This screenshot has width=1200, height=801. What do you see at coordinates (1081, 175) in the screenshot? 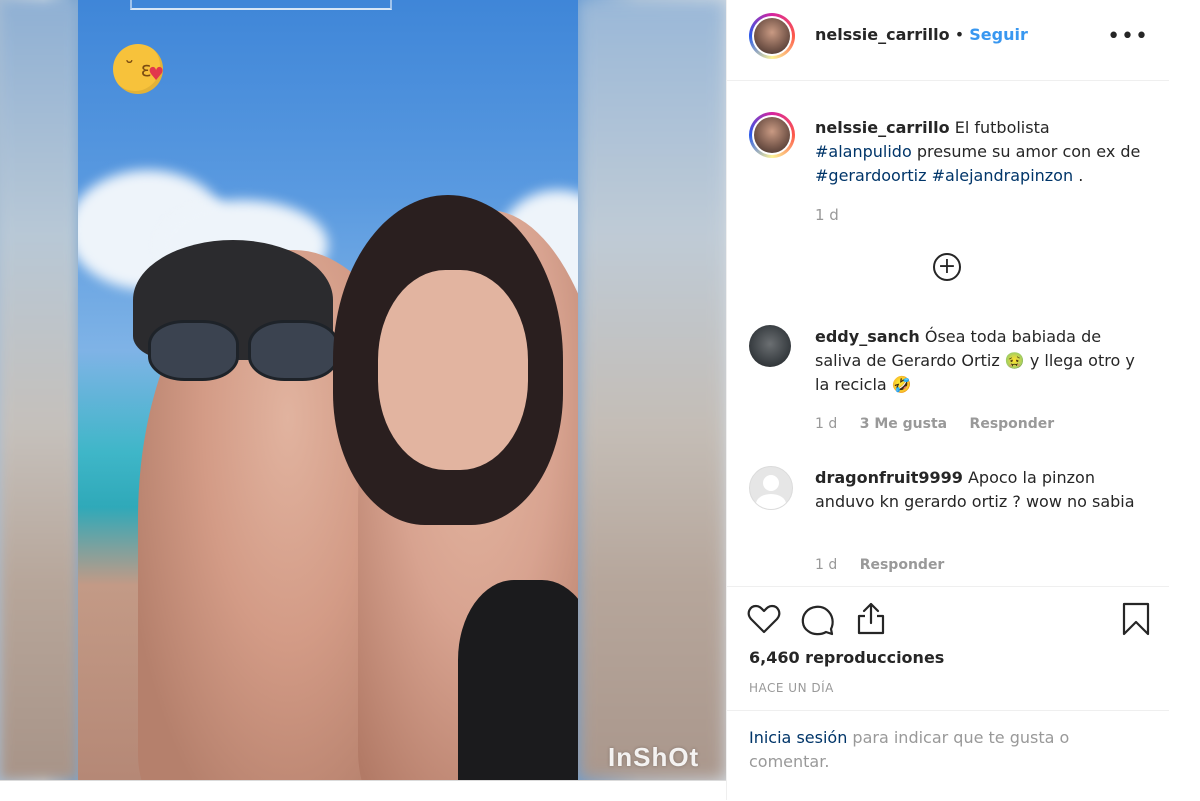
I see `caption-text: .` at bounding box center [1081, 175].